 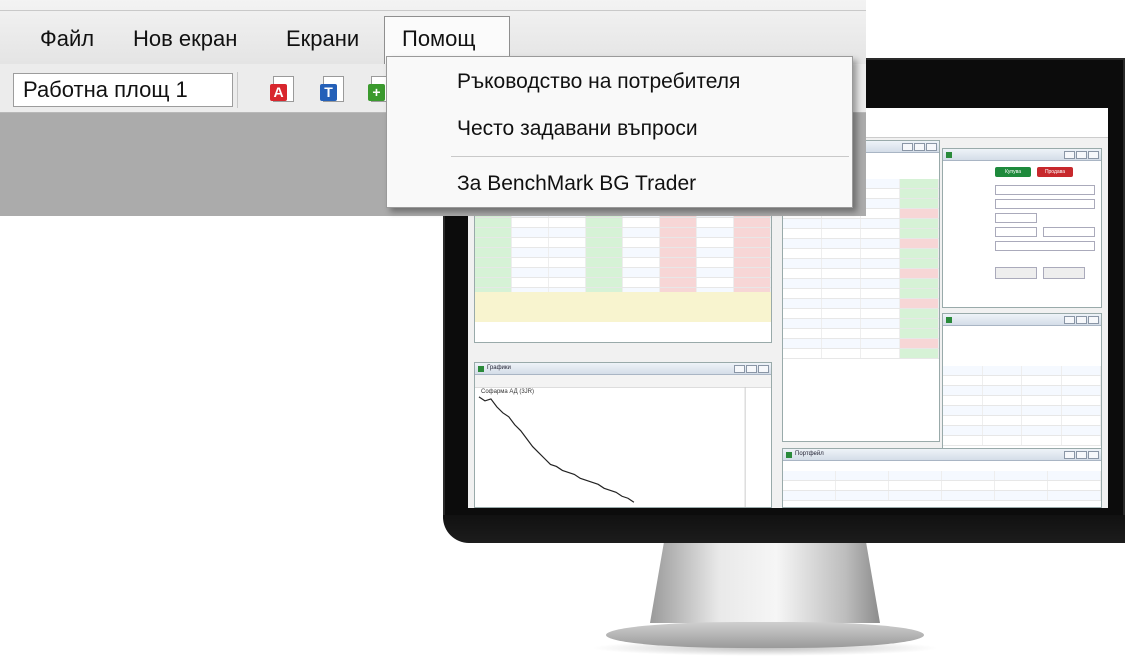 I want to click on menu-bar: Файл Нов екран Екрани Помощ, so click(x=433, y=32).